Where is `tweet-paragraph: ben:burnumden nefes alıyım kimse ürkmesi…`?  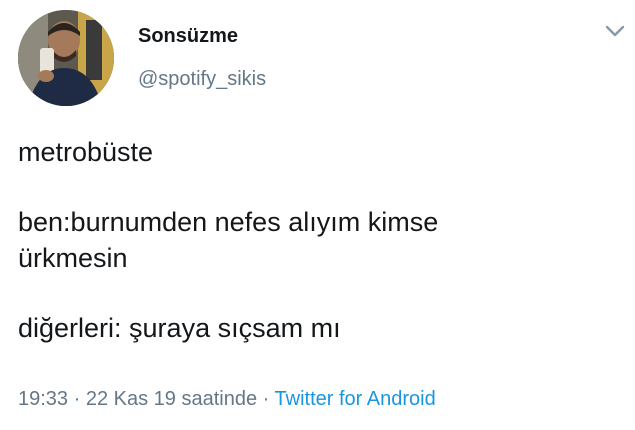
tweet-paragraph: ben:burnumden nefes alıyım kimse ürkmesi… is located at coordinates (228, 240).